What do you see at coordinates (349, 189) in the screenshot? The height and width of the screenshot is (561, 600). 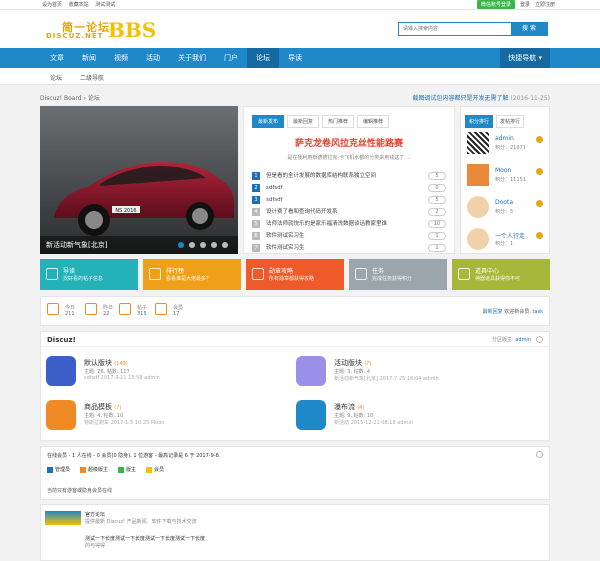 I see `list-item: 2 sdfsdf 0` at bounding box center [349, 189].